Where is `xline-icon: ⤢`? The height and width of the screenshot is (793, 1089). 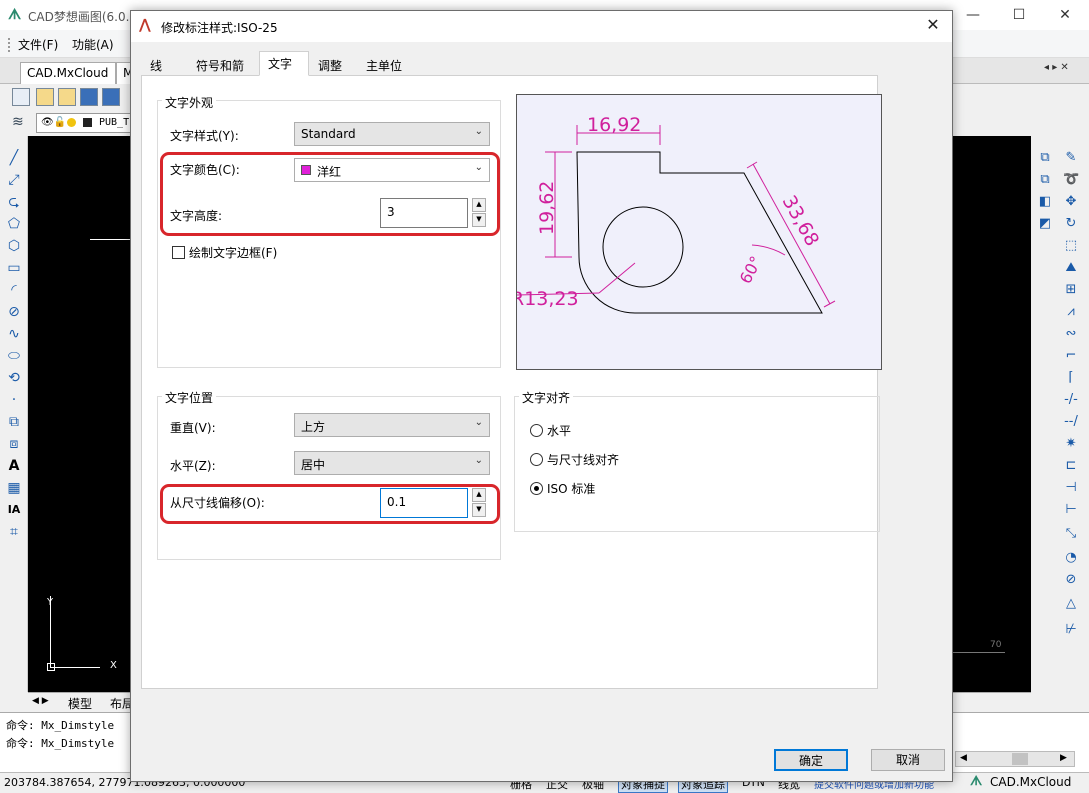 xline-icon: ⤢ is located at coordinates (14, 180).